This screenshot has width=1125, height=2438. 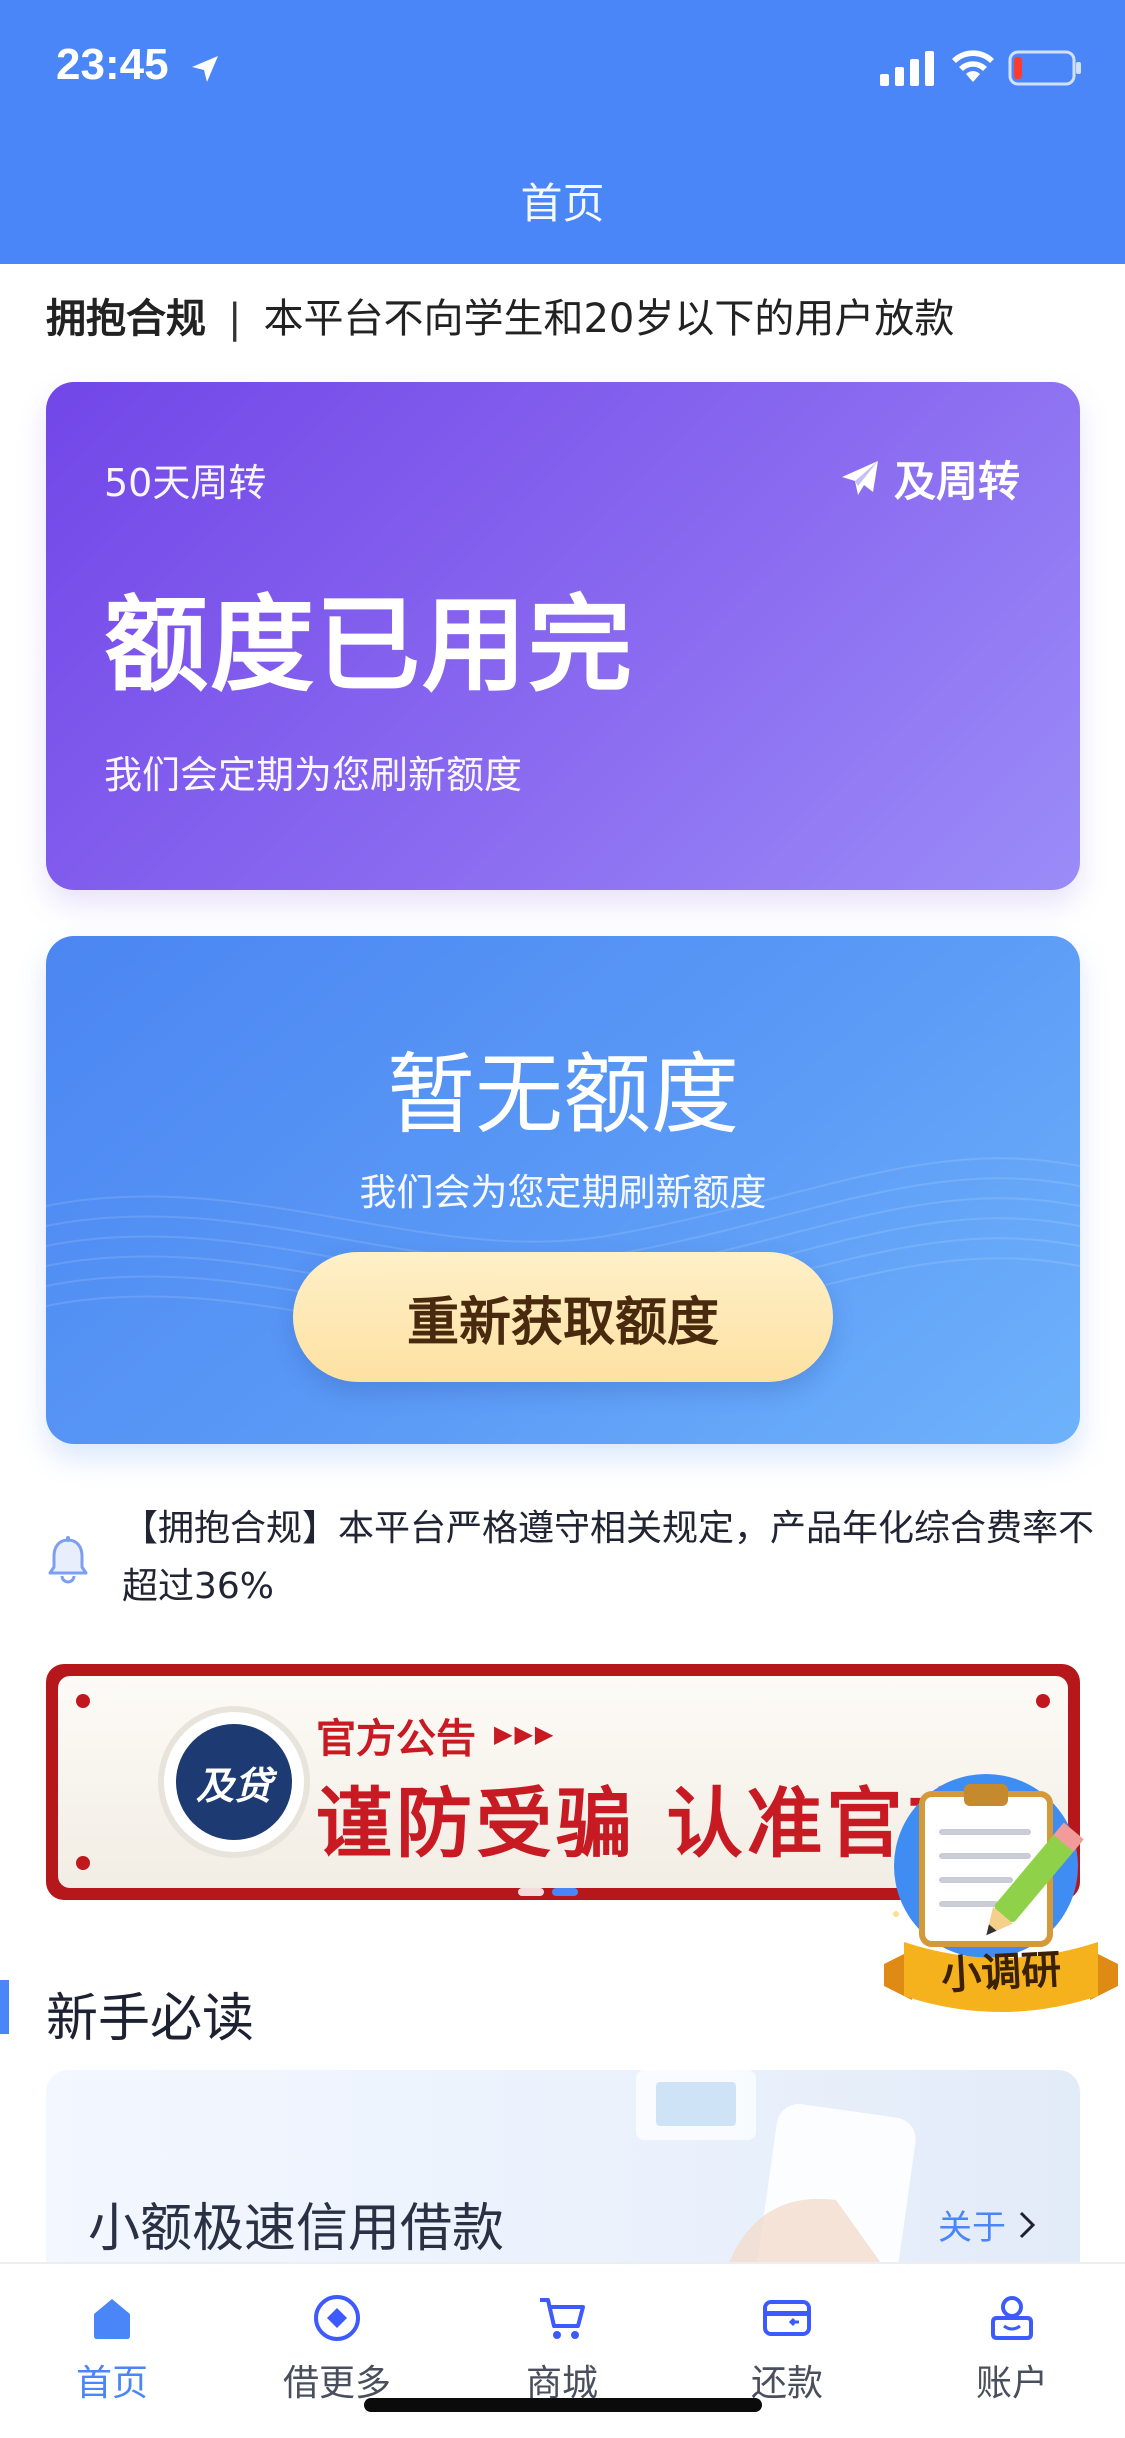 What do you see at coordinates (562, 1094) in the screenshot?
I see `quota-title: 暂无额度` at bounding box center [562, 1094].